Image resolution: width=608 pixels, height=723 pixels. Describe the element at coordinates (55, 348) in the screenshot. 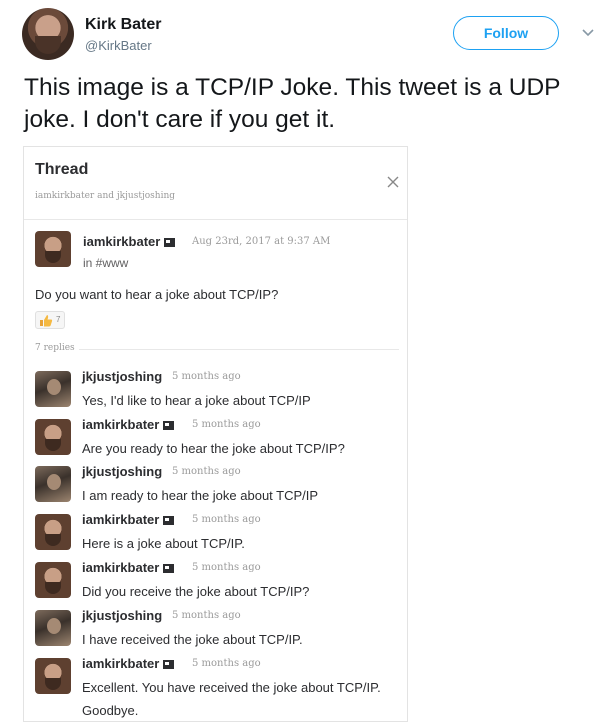

I see `replies-count: 7 replies` at that location.